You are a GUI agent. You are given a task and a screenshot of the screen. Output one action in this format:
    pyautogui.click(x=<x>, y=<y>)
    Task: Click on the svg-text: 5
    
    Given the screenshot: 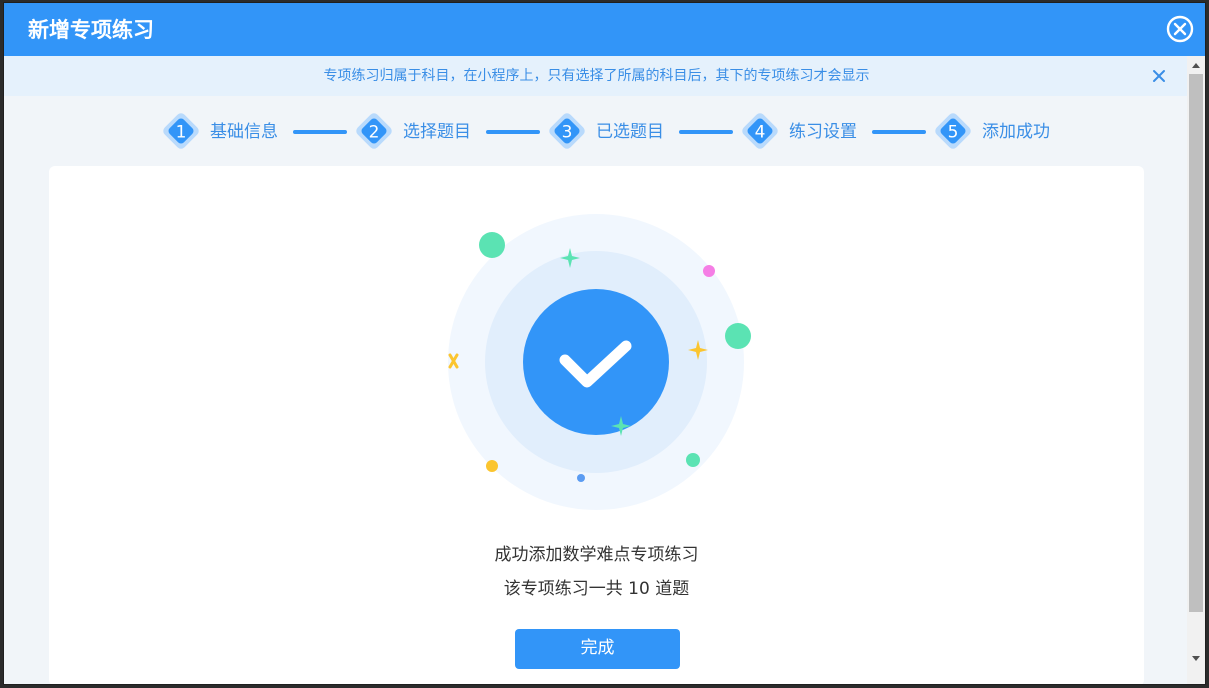 What is the action you would take?
    pyautogui.click(x=953, y=133)
    